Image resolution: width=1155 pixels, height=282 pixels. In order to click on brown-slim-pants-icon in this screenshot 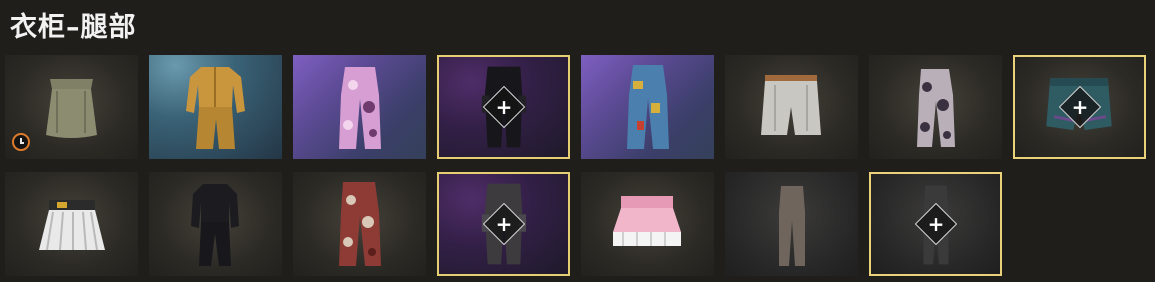, I will do `click(792, 226)`.